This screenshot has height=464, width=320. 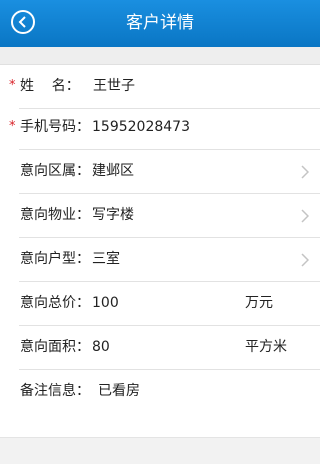 What do you see at coordinates (160, 216) in the screenshot?
I see `property-row: 意向物业： 写字楼` at bounding box center [160, 216].